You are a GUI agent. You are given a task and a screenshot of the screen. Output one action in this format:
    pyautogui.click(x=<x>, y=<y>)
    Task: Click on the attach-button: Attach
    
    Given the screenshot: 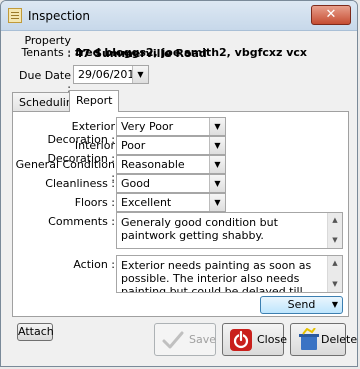 What is the action you would take?
    pyautogui.click(x=35, y=332)
    